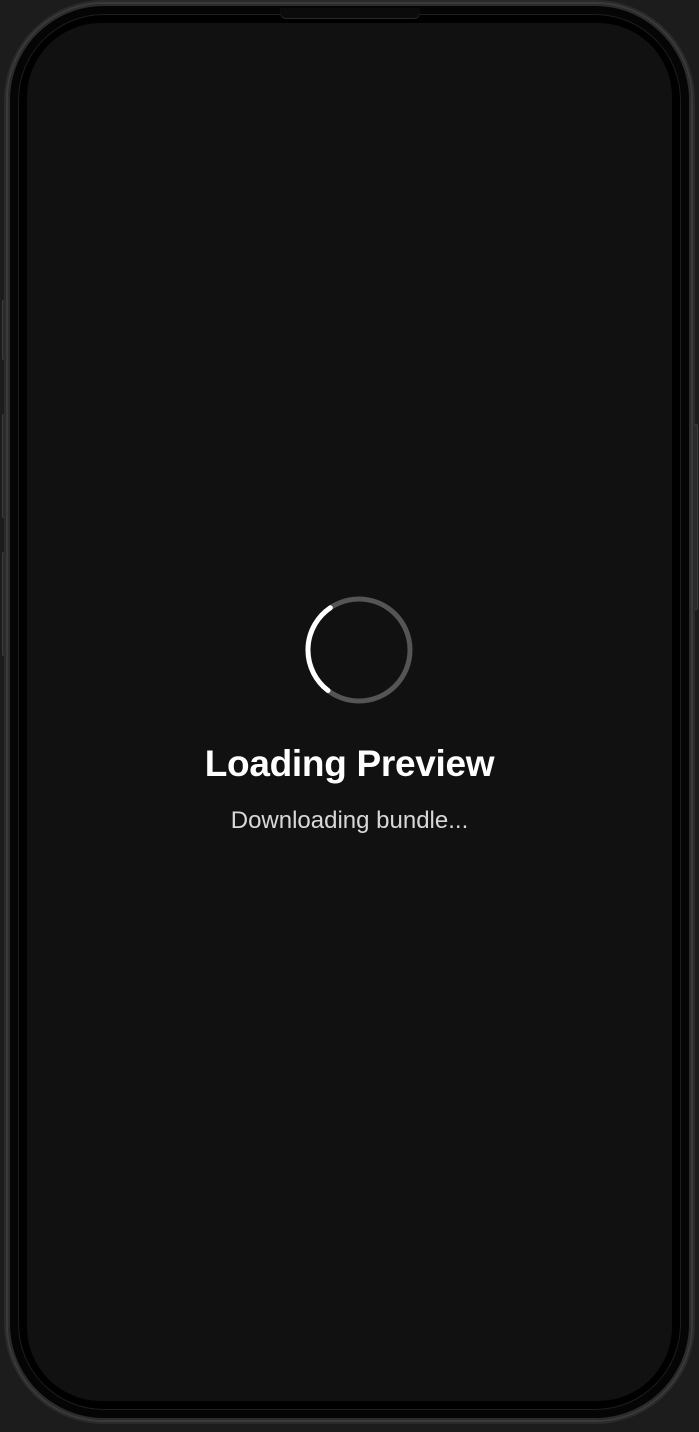 Image resolution: width=699 pixels, height=1432 pixels. Describe the element at coordinates (4, 466) in the screenshot. I see `volume-up-button` at that location.